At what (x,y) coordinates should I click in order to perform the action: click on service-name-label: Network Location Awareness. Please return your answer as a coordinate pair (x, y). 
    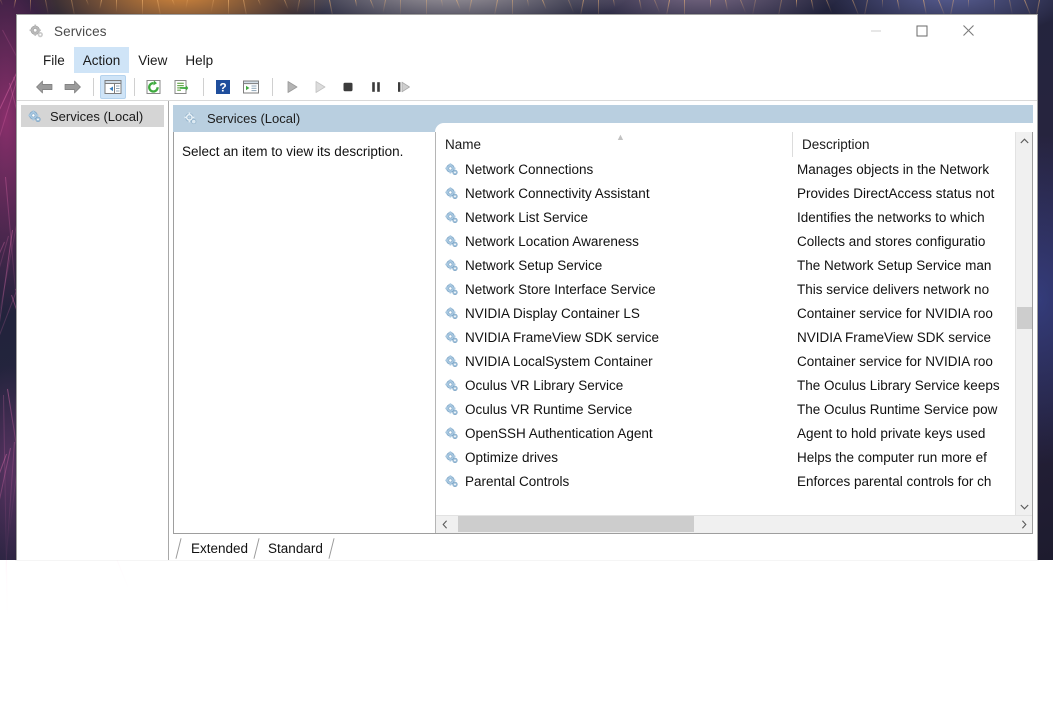
    Looking at the image, I should click on (552, 241).